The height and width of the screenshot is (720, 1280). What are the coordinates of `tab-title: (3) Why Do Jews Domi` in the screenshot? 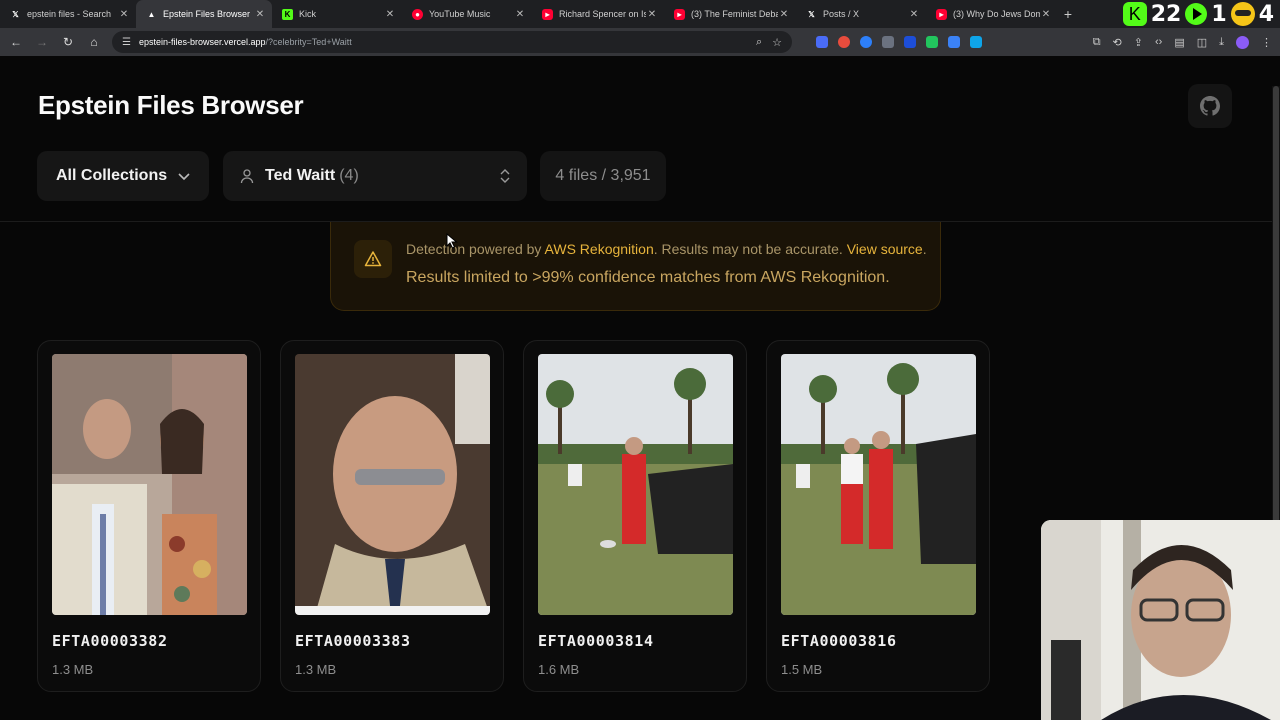 It's located at (996, 14).